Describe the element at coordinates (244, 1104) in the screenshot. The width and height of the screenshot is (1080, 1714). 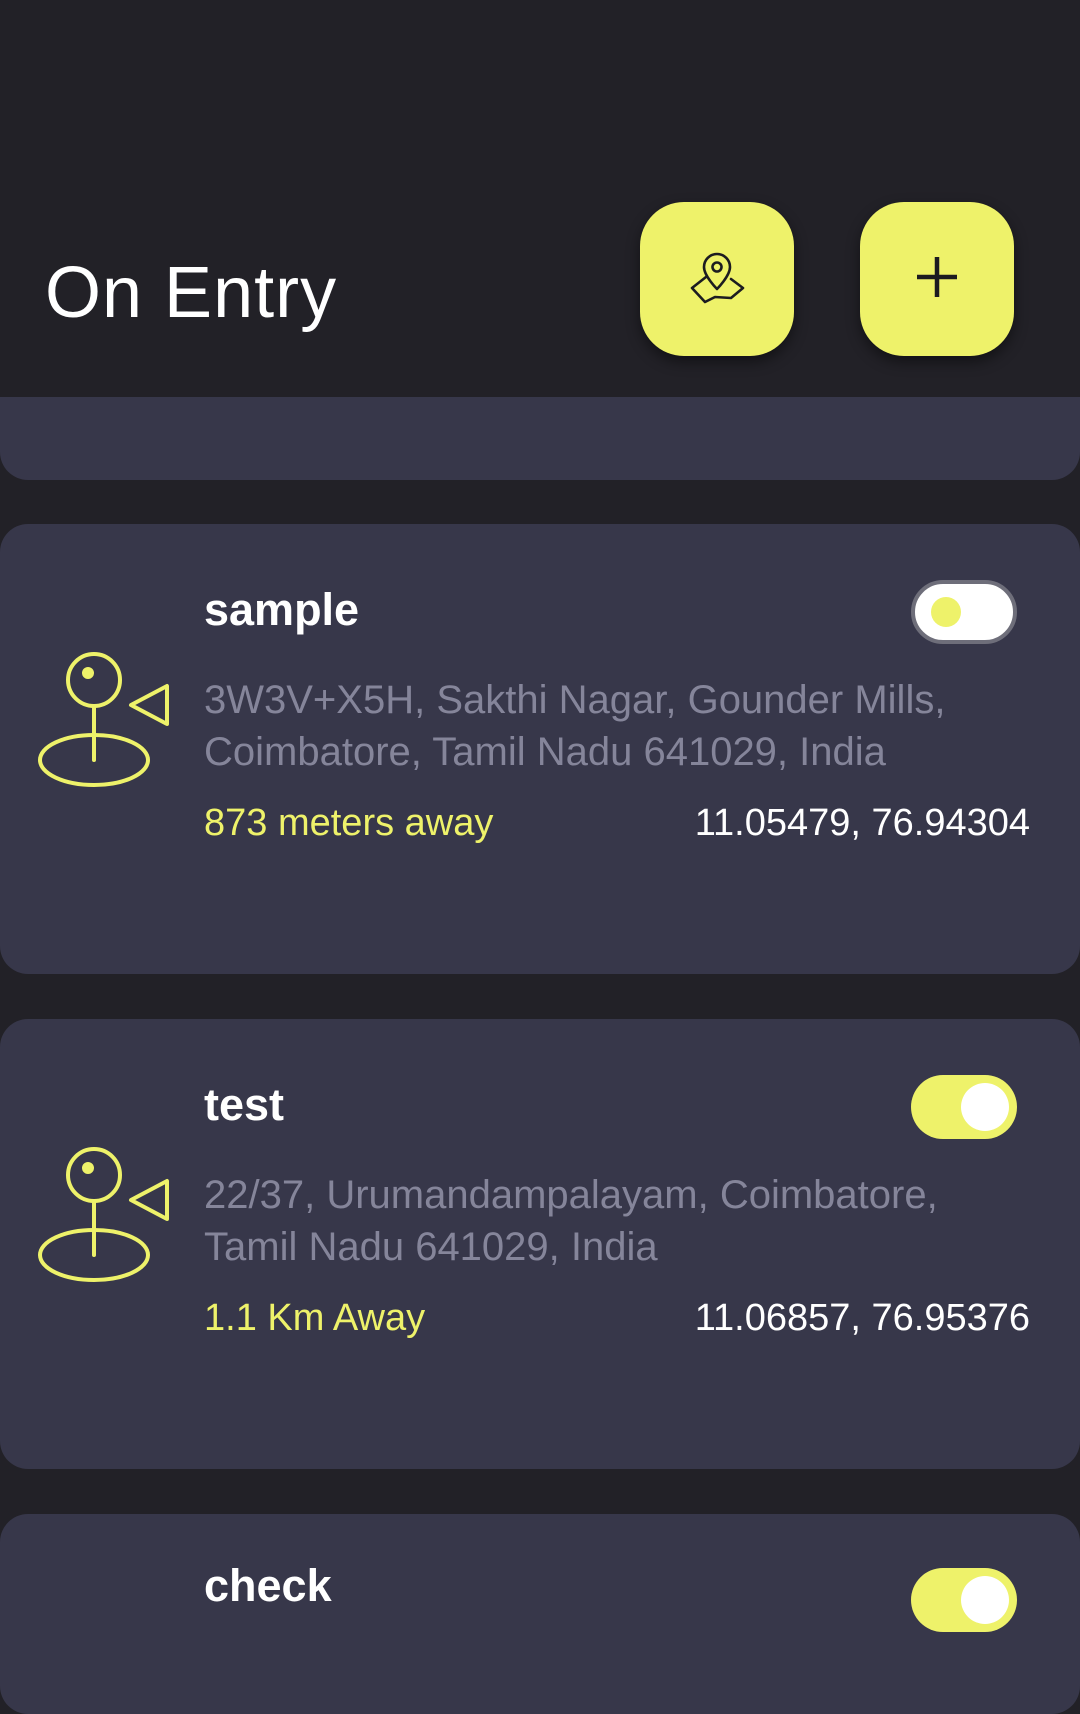
I see `location-name: test` at that location.